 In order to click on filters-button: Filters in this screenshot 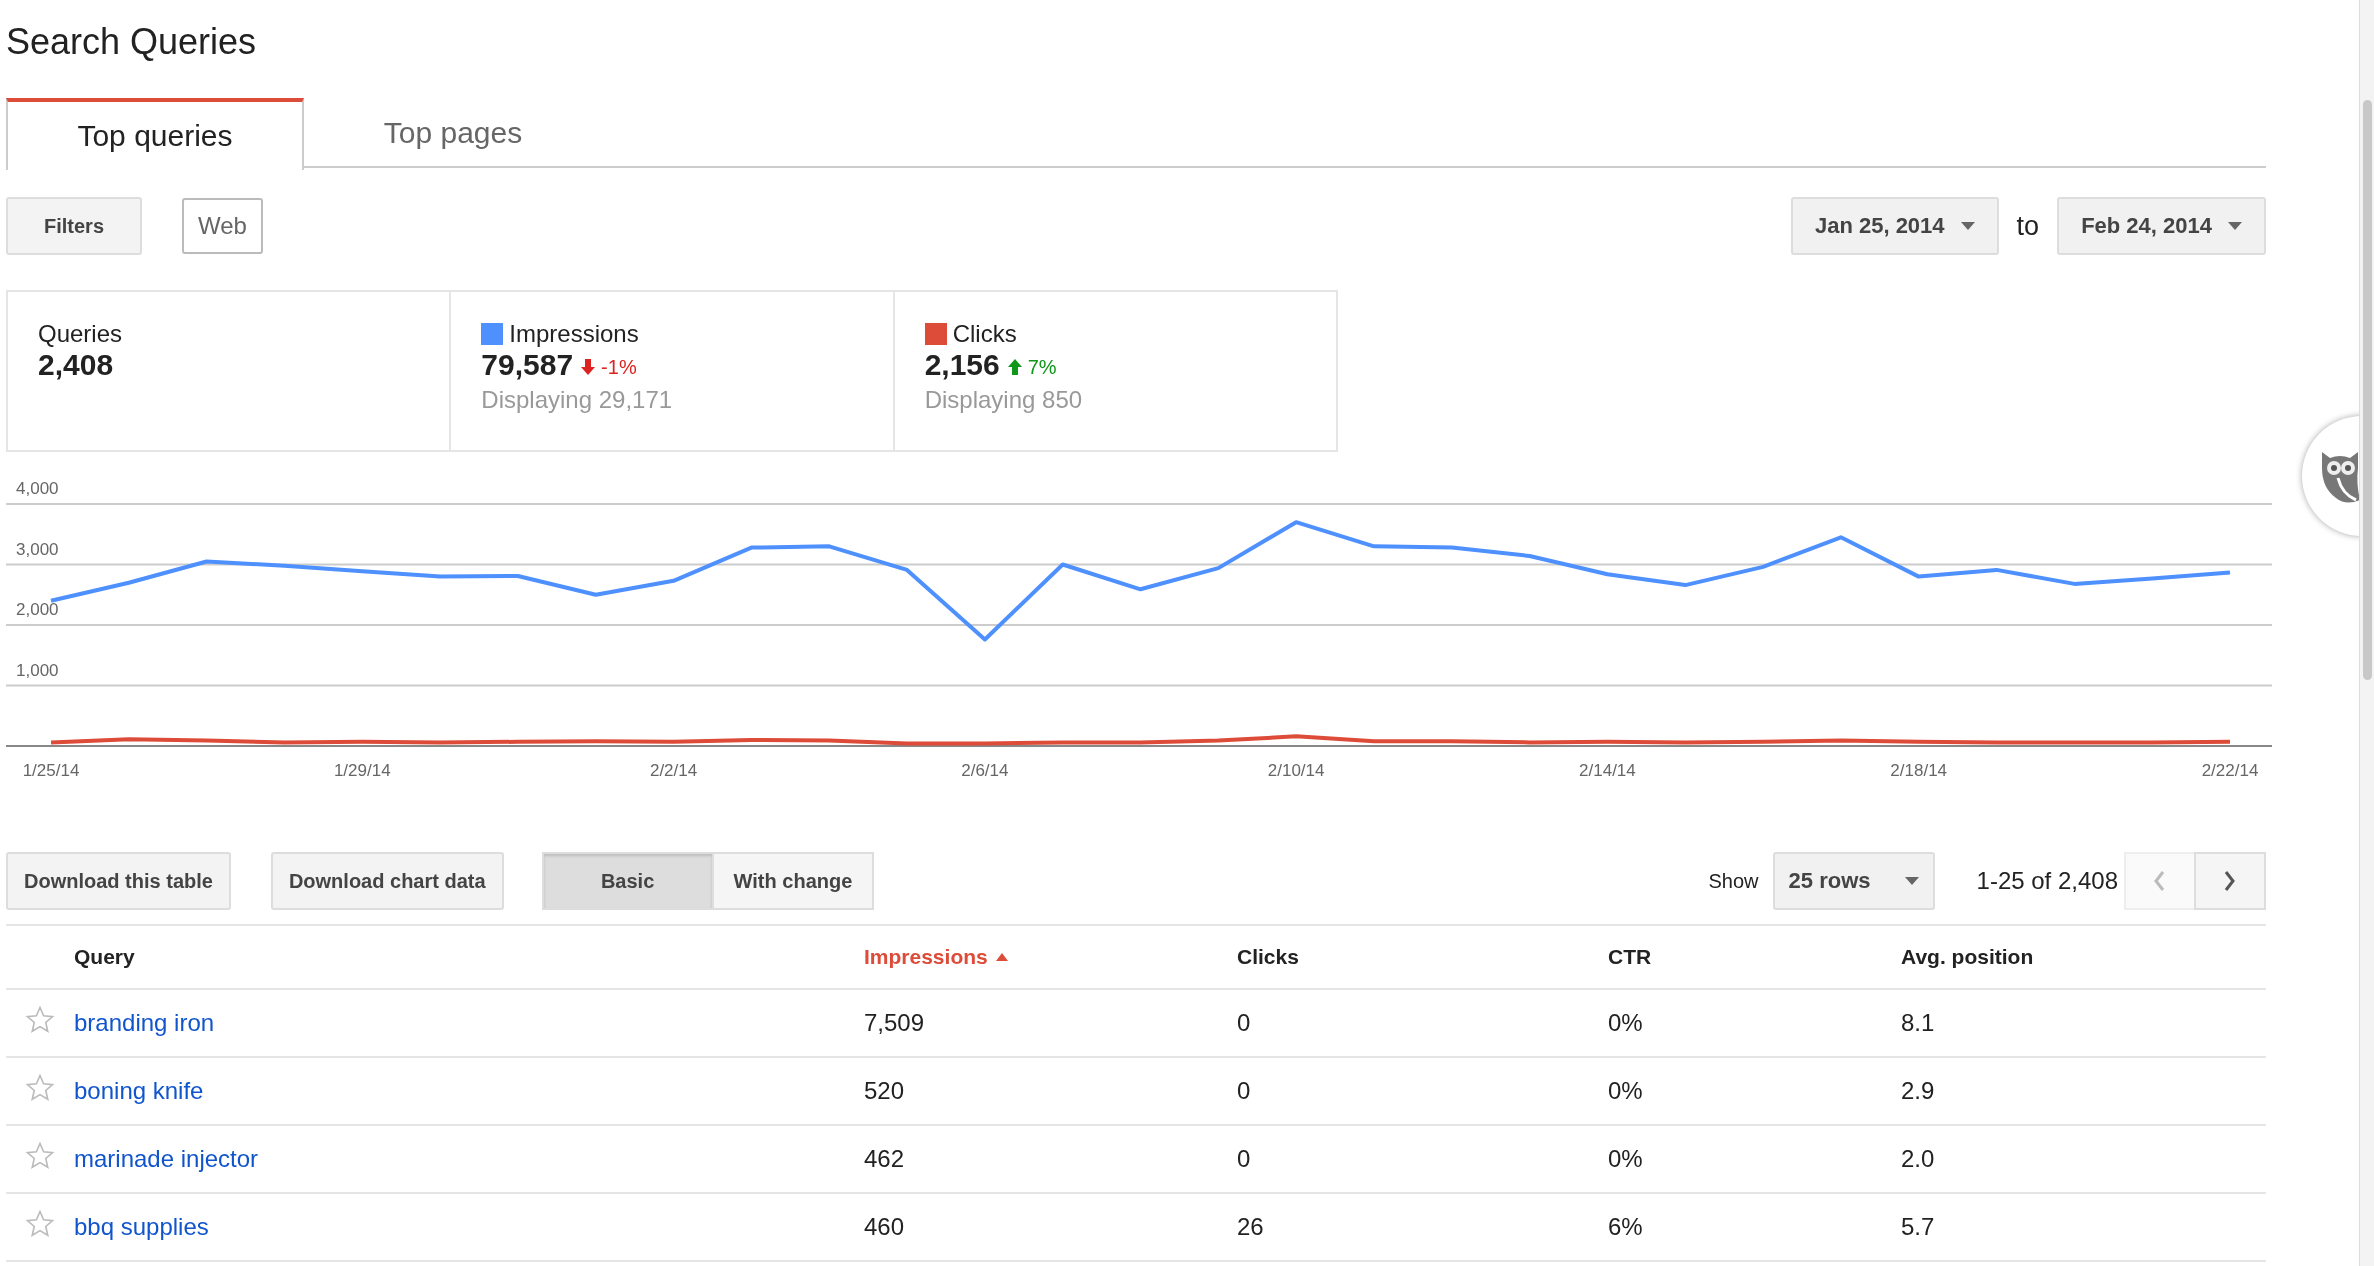, I will do `click(74, 226)`.